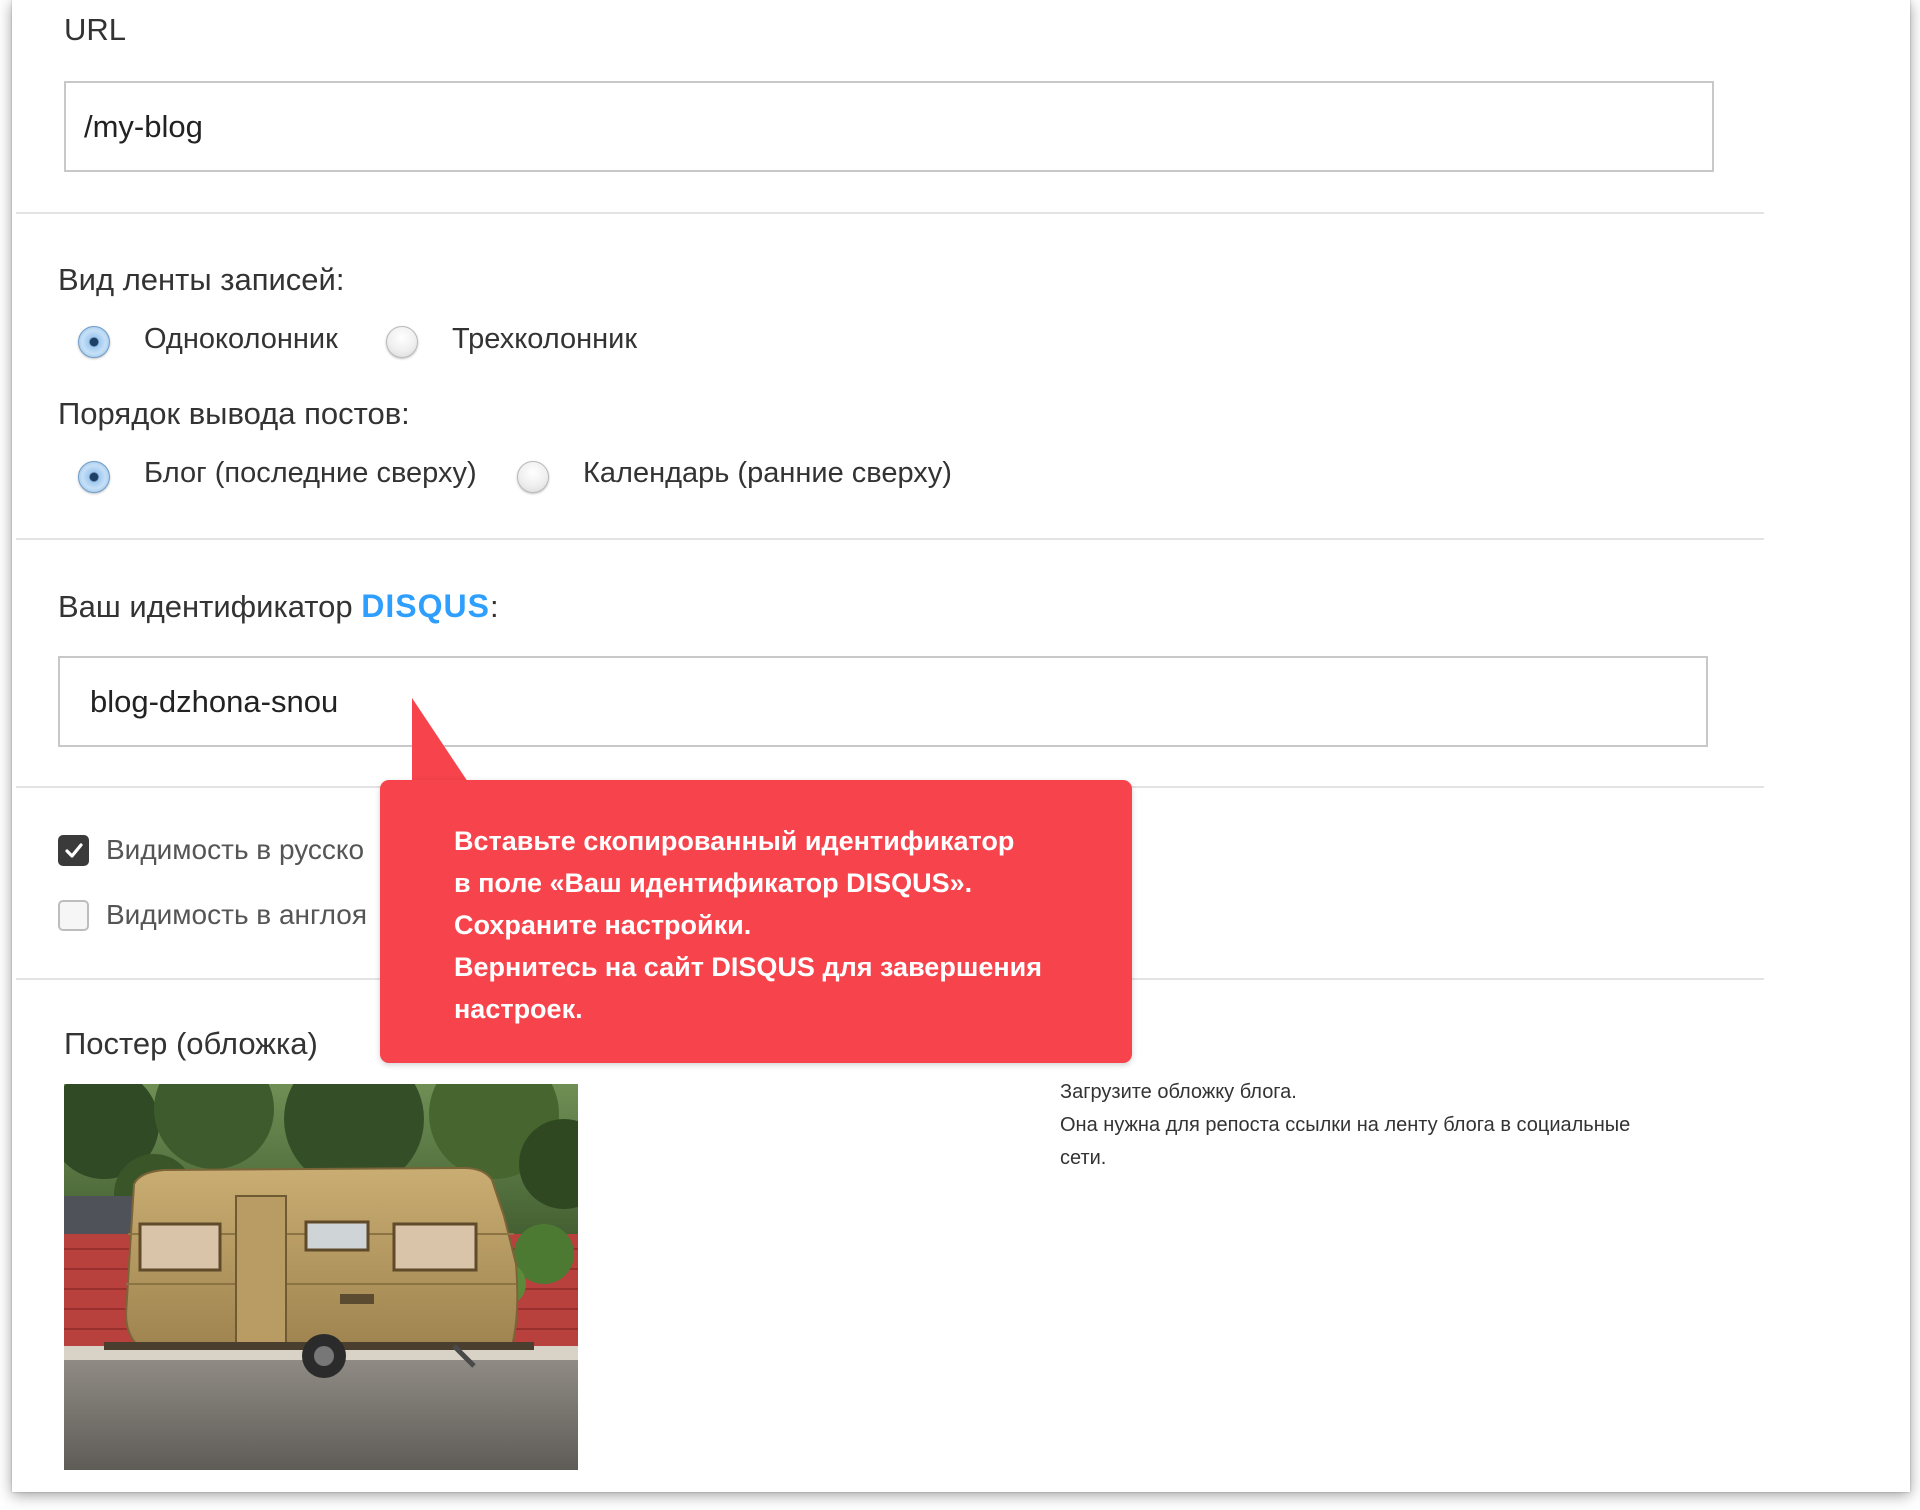 The height and width of the screenshot is (1510, 1920). I want to click on radio-calendar-order, so click(533, 477).